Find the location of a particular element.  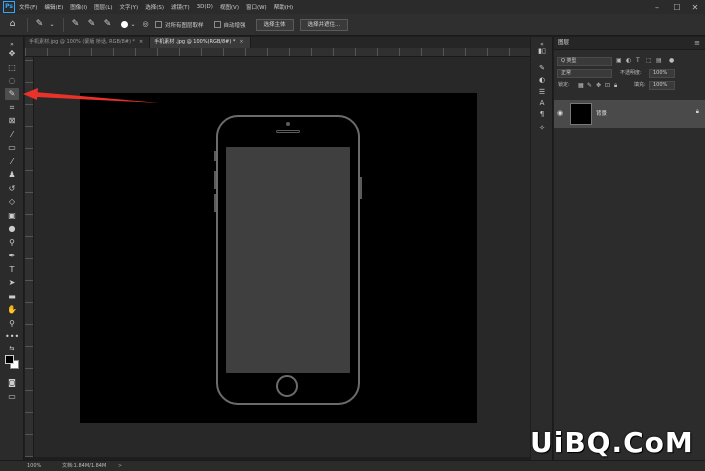

close-window-button: ✕ is located at coordinates (695, 7).